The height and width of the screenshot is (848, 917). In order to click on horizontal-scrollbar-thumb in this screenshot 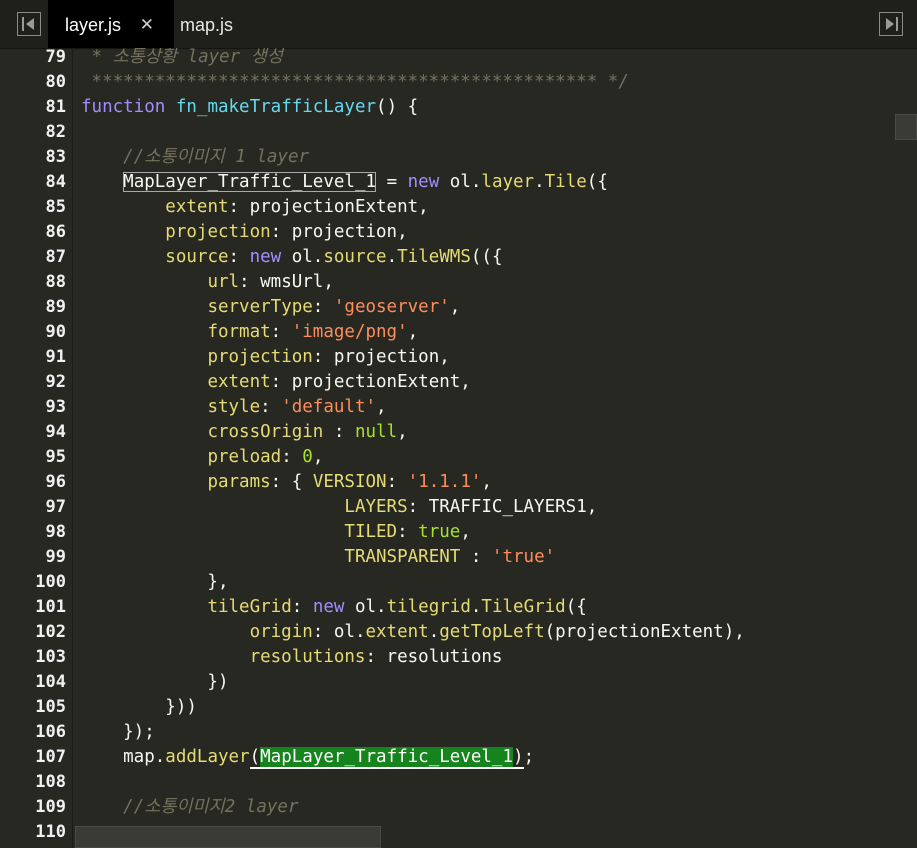, I will do `click(228, 837)`.